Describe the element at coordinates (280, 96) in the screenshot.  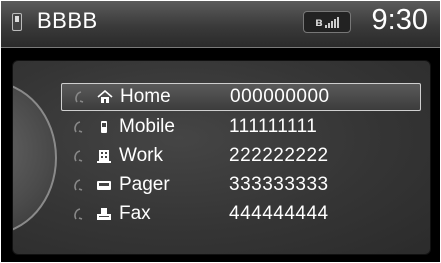
I see `row-number: 000000000` at that location.